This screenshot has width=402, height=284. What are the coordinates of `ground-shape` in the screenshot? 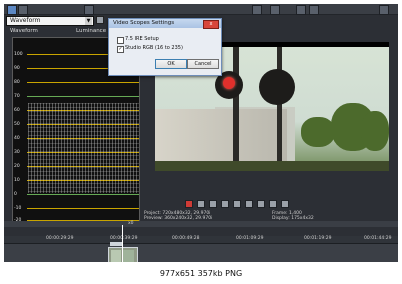 It's located at (272, 166).